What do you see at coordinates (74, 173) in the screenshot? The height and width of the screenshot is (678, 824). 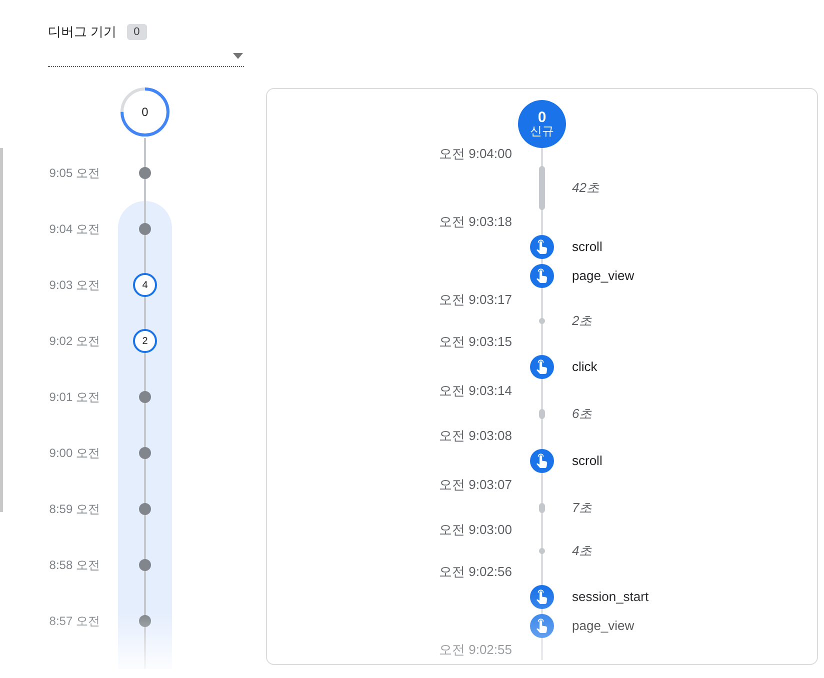 I see `minute-time: 9:05 오전` at bounding box center [74, 173].